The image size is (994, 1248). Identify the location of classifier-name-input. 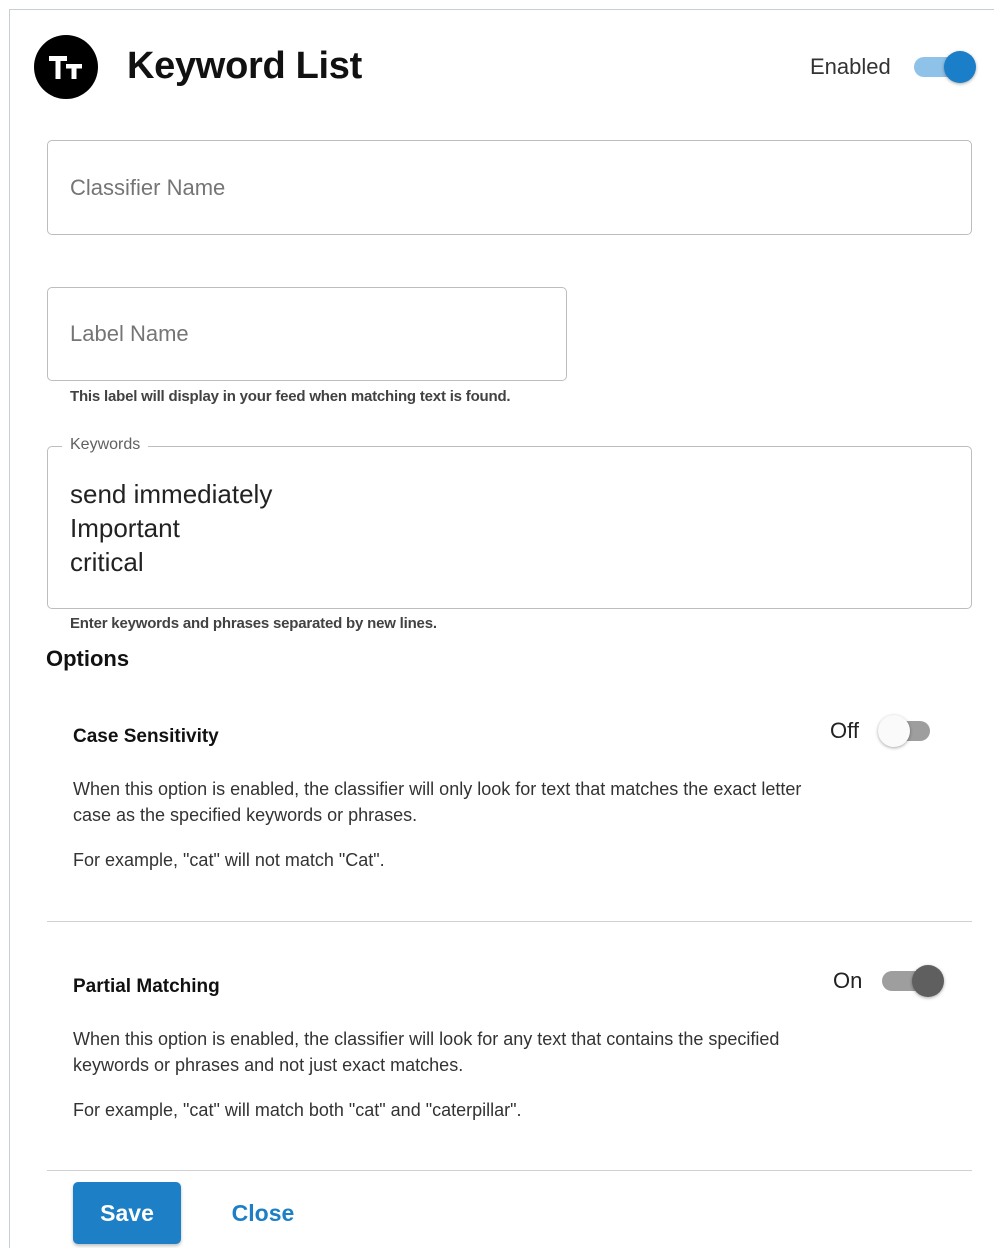
(509, 187).